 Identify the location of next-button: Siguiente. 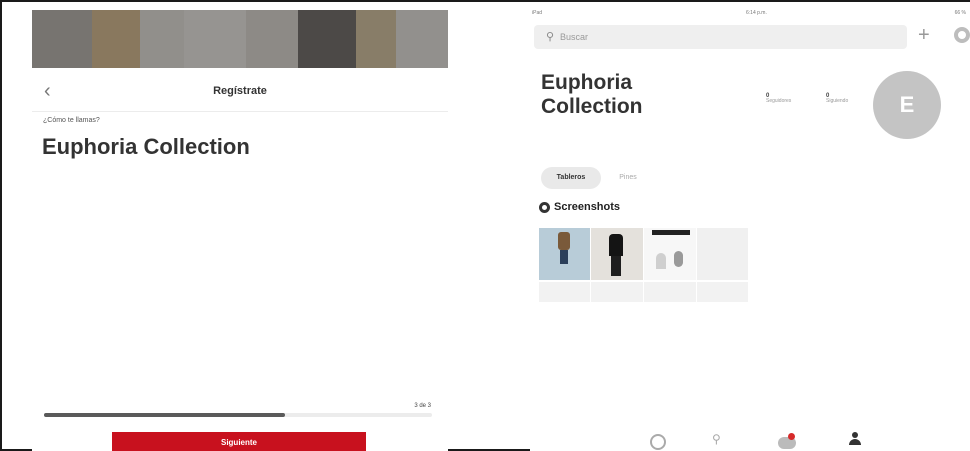
(239, 441).